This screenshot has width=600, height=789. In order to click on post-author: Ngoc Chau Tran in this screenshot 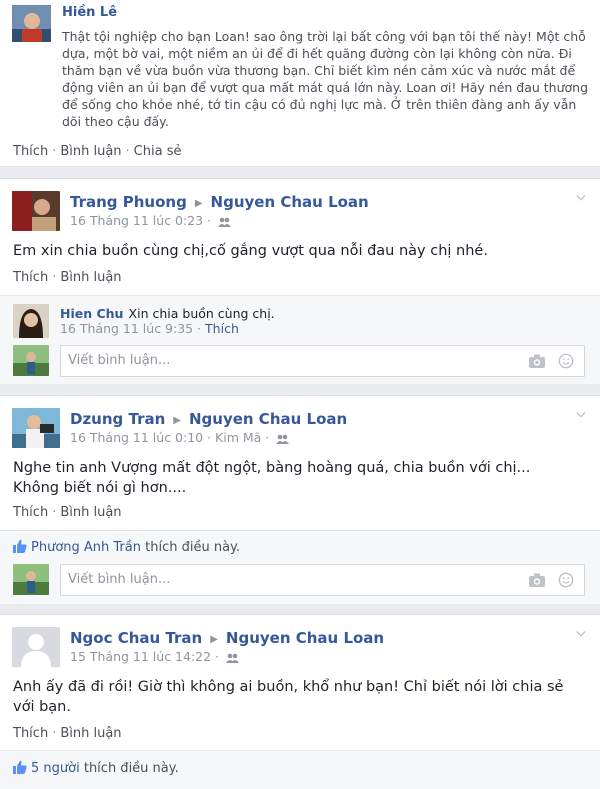, I will do `click(136, 638)`.